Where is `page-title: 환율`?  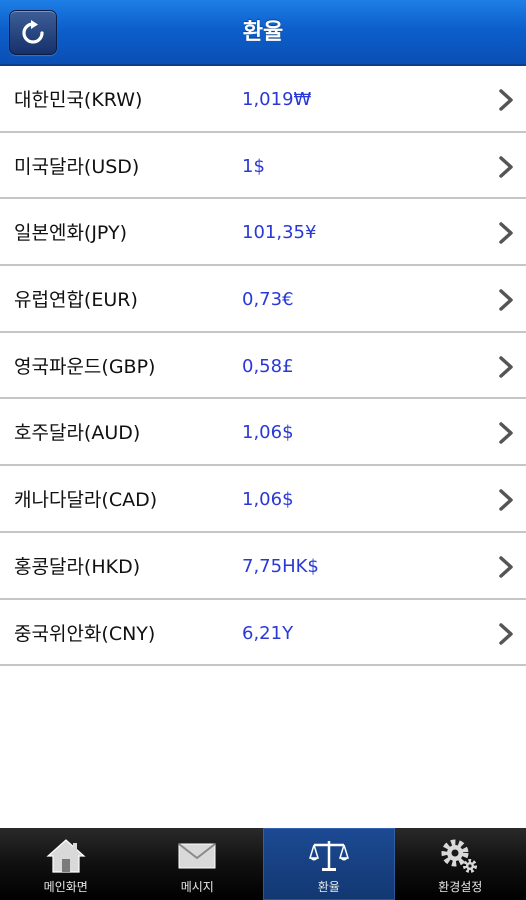
page-title: 환율 is located at coordinates (263, 32).